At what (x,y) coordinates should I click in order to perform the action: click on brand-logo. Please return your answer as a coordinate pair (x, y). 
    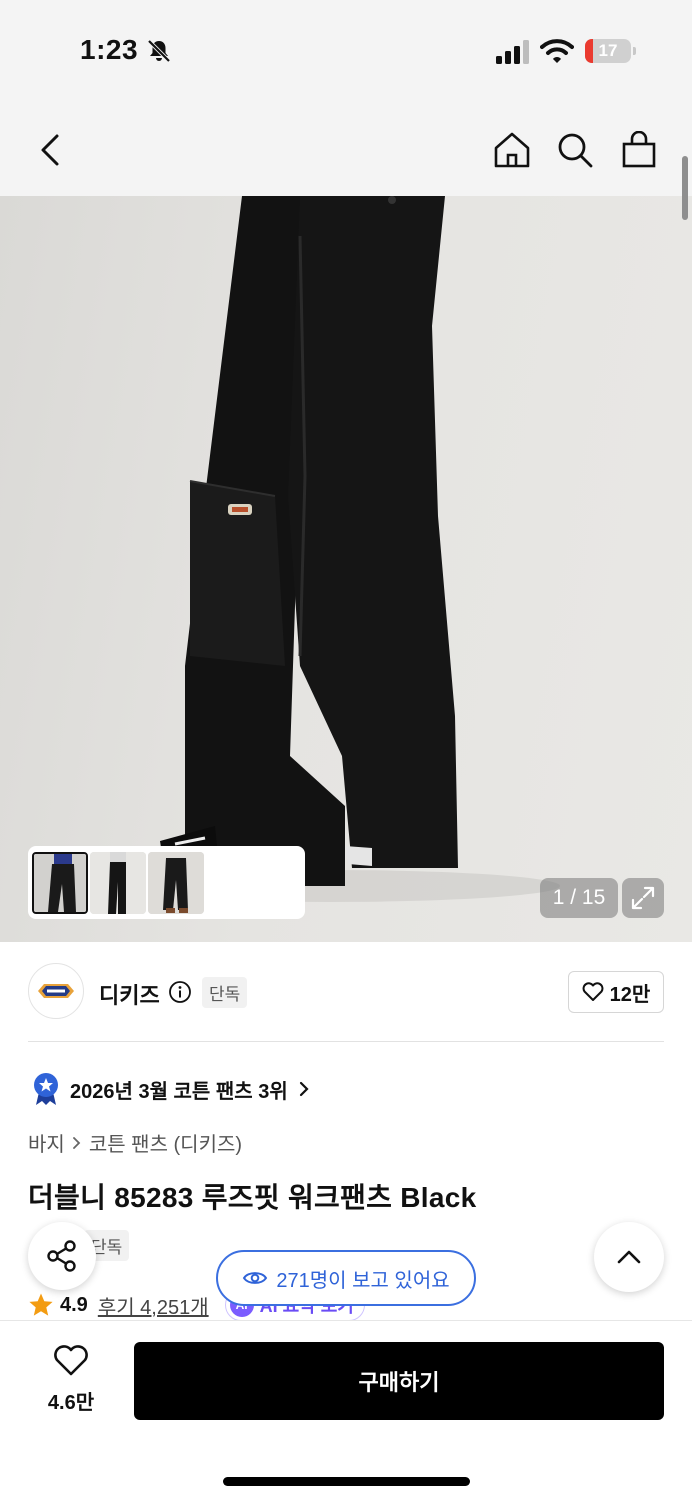
    Looking at the image, I should click on (56, 991).